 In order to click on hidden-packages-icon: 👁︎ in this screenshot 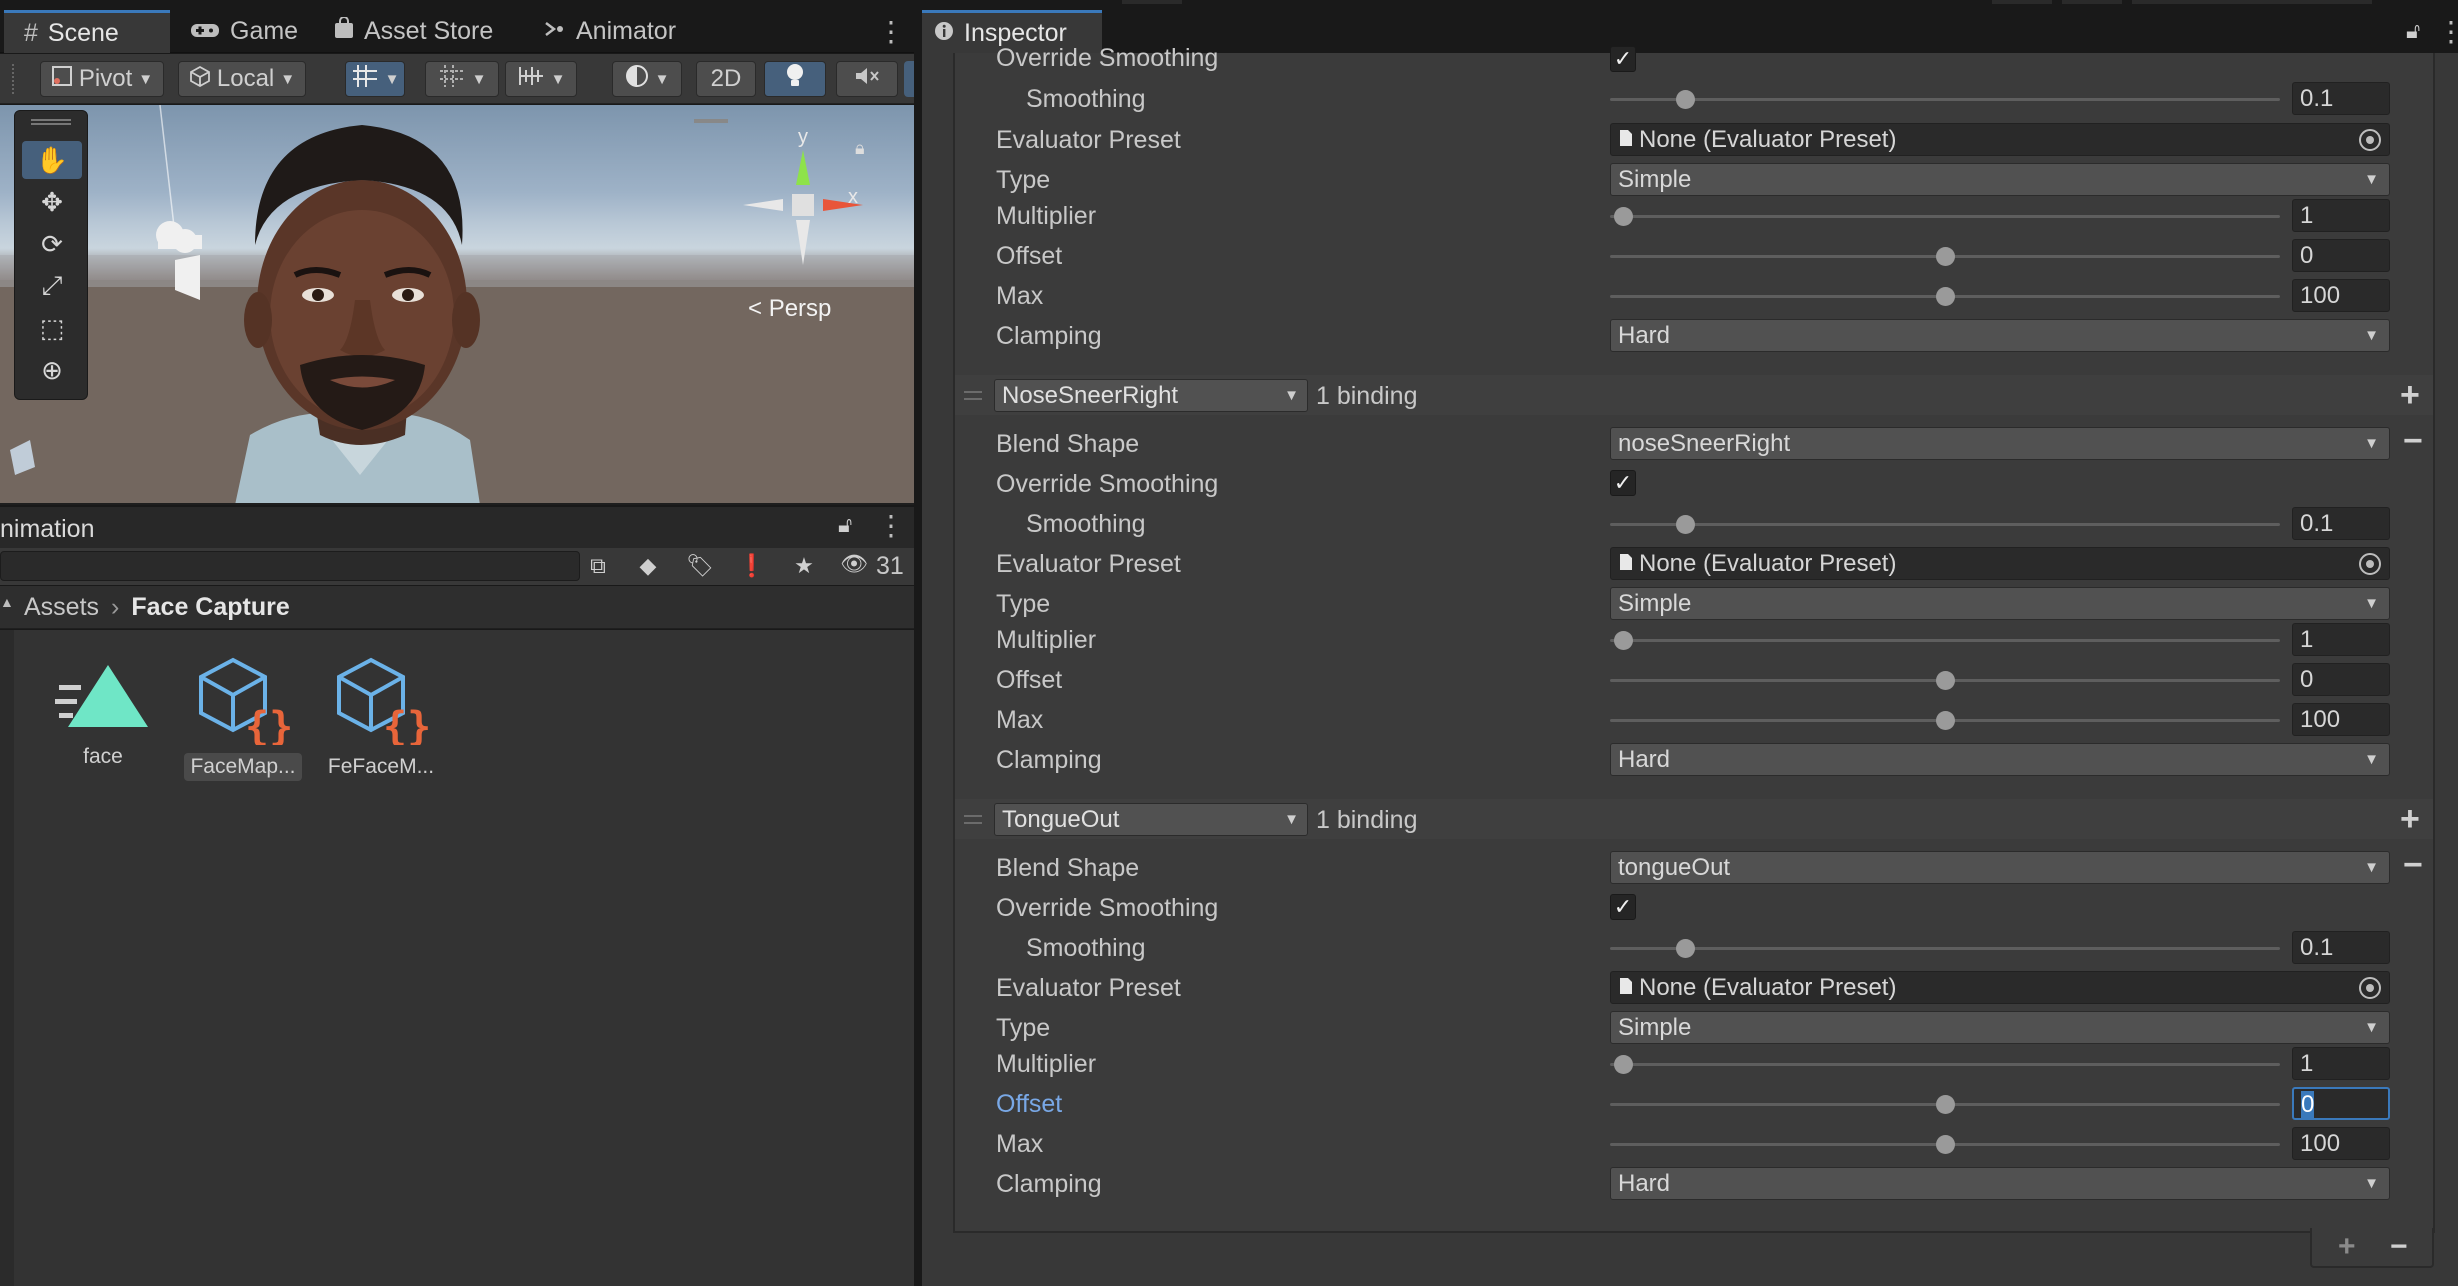, I will do `click(855, 566)`.